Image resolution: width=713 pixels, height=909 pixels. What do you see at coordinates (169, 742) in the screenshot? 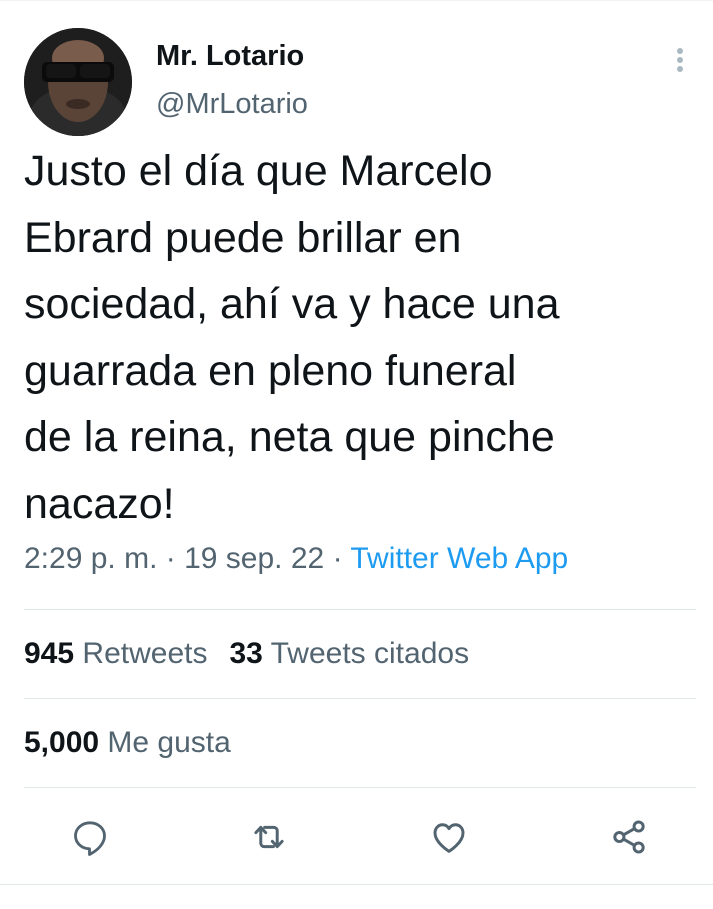
I see `likes-label: Me gusta` at bounding box center [169, 742].